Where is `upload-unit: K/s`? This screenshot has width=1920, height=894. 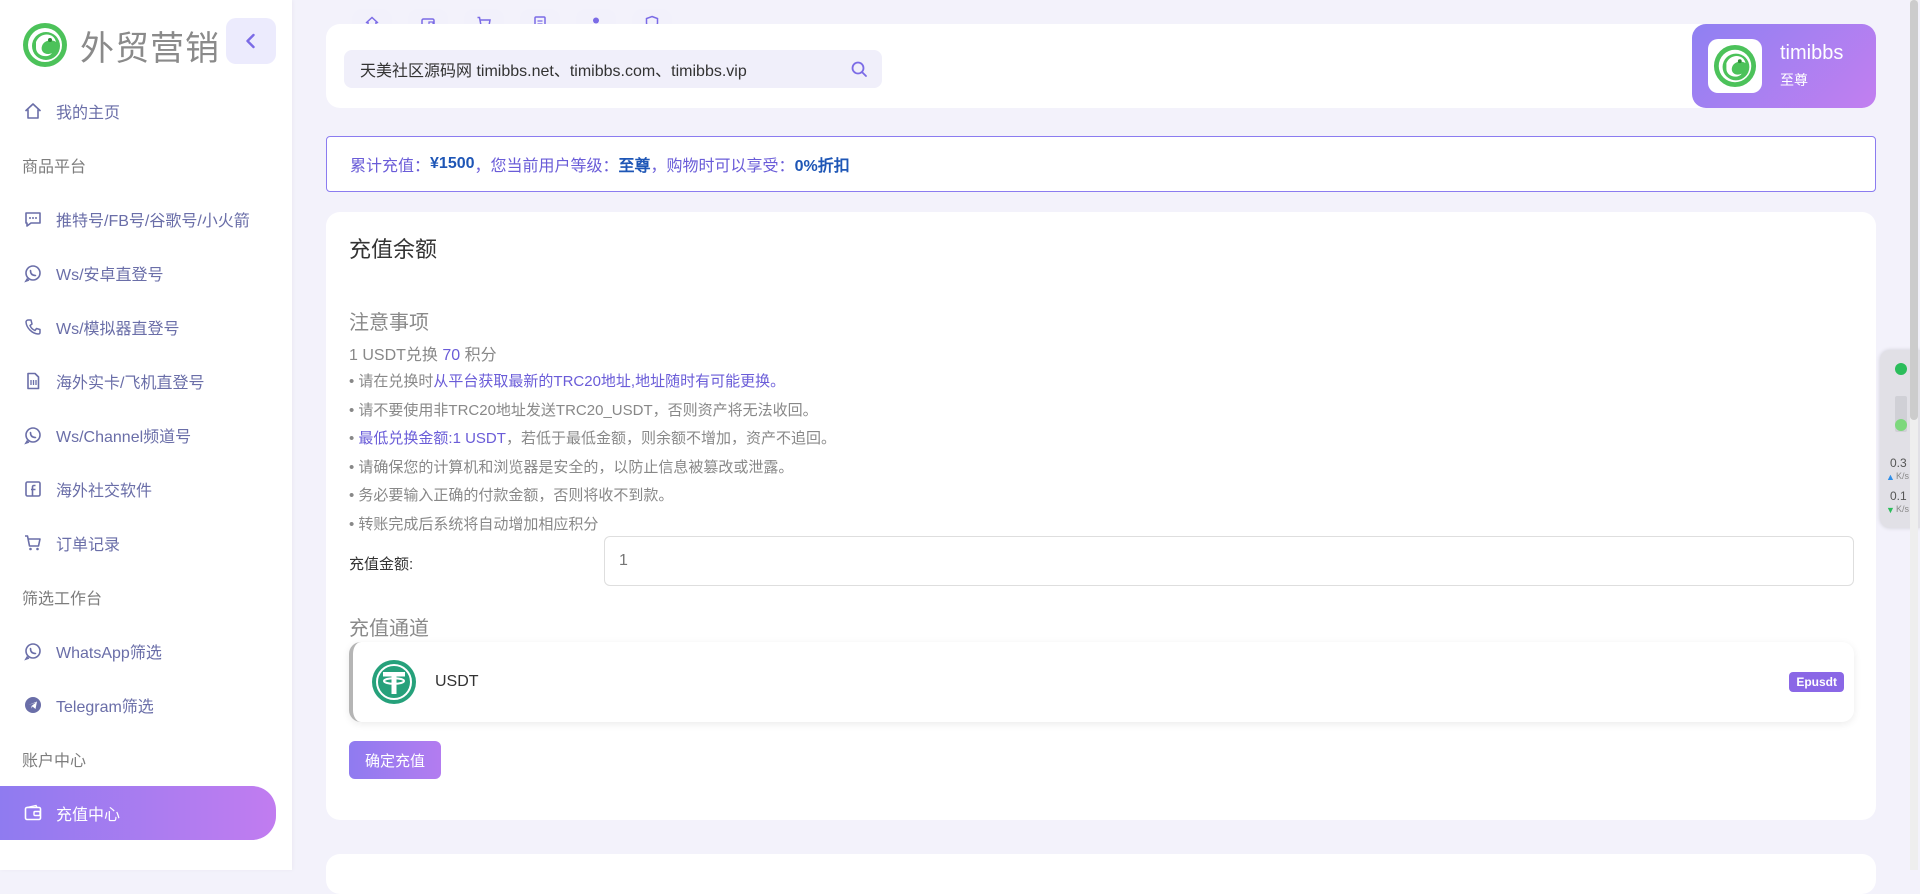 upload-unit: K/s is located at coordinates (1903, 476).